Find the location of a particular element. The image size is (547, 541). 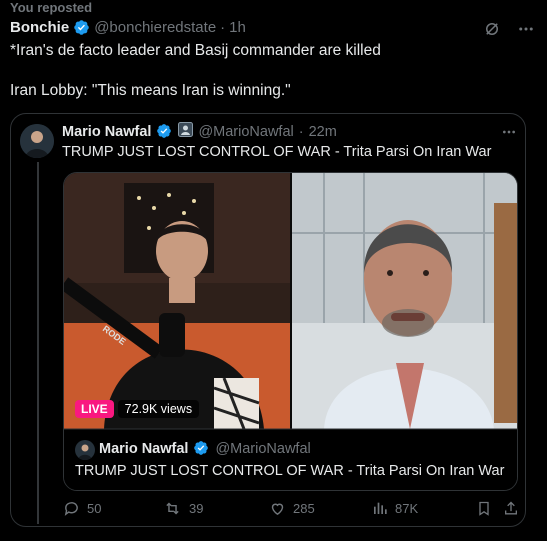

quote-author-name: Mario Nawfal is located at coordinates (106, 132).